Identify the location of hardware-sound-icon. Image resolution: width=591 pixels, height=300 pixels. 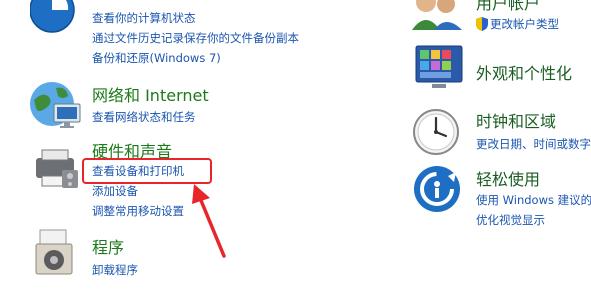
(57, 168).